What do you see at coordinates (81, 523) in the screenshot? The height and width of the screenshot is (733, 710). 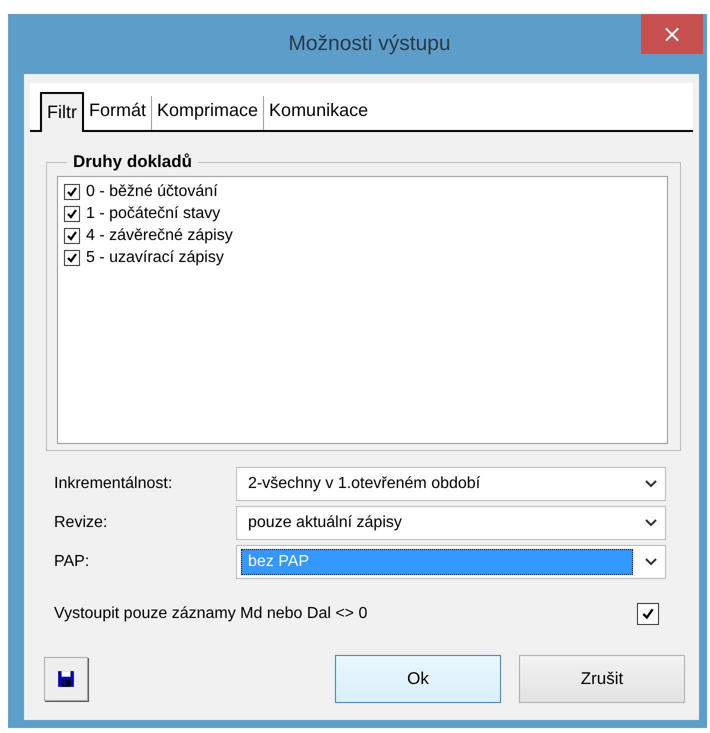 I see `field-label: Revize:` at bounding box center [81, 523].